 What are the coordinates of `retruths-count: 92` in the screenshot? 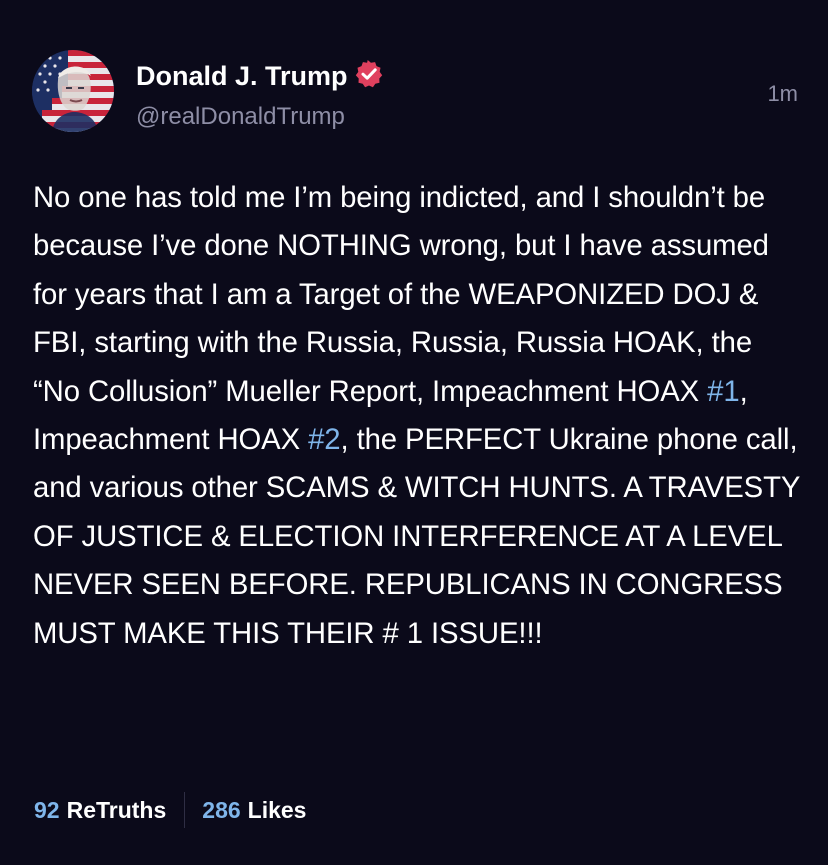 It's located at (47, 809).